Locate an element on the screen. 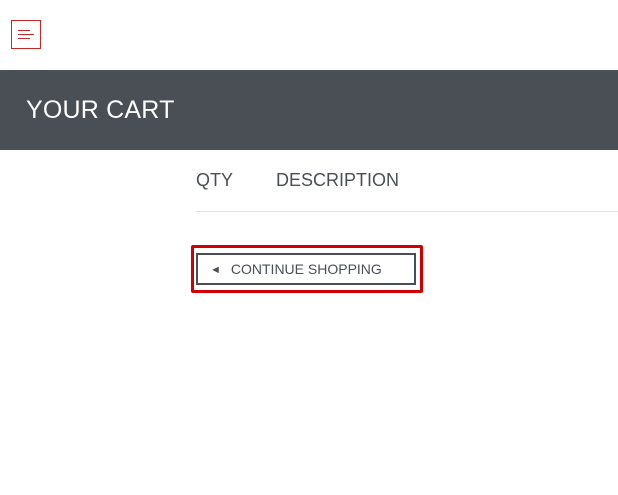 The height and width of the screenshot is (495, 618). page-title: YOUR CART is located at coordinates (100, 110).